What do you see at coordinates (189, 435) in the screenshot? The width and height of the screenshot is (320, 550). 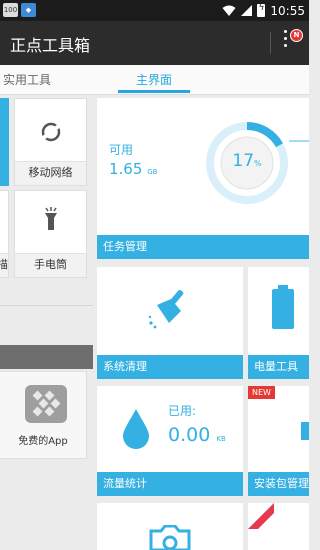 I see `used-value: 0.00` at bounding box center [189, 435].